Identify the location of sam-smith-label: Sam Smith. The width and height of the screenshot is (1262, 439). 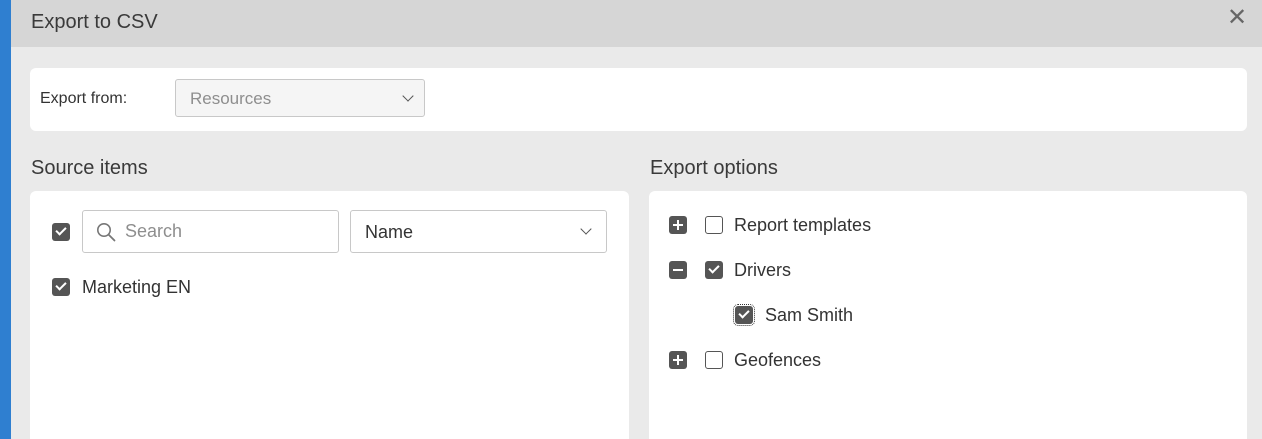
(809, 315).